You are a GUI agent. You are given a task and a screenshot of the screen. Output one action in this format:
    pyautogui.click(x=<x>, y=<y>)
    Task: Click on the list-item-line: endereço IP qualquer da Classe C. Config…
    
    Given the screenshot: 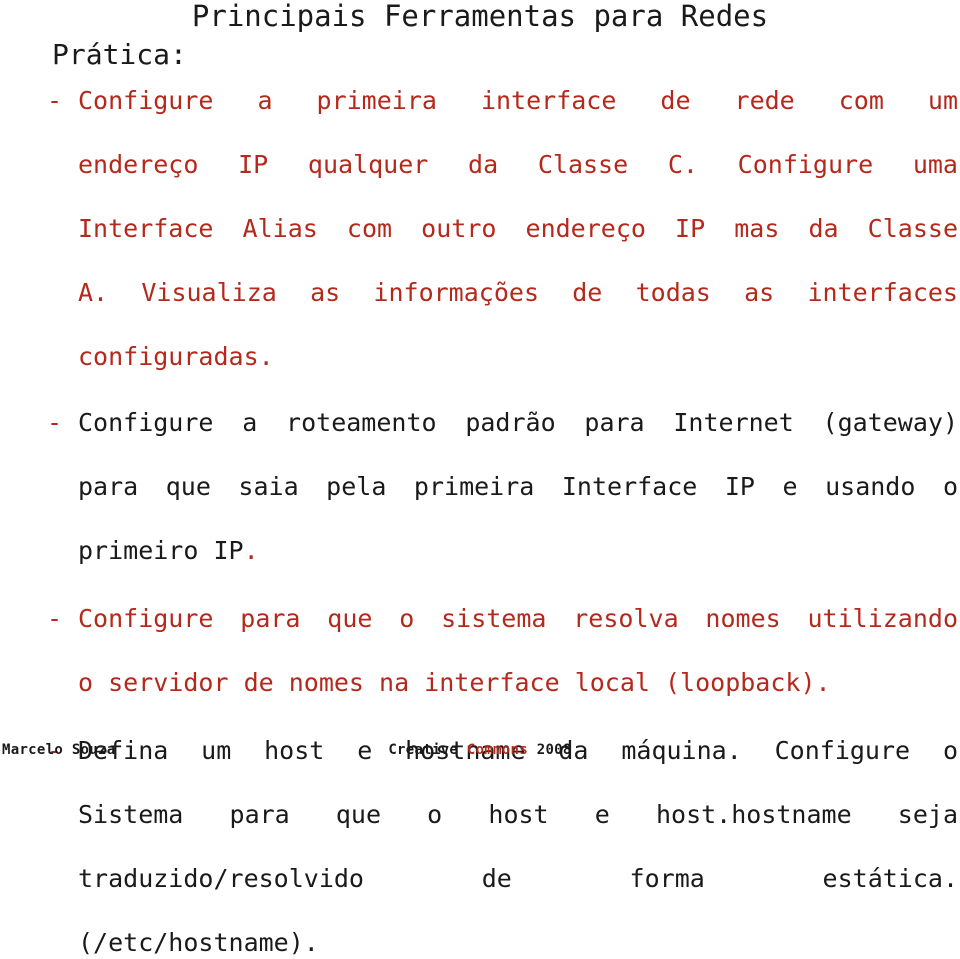 What is the action you would take?
    pyautogui.click(x=518, y=164)
    